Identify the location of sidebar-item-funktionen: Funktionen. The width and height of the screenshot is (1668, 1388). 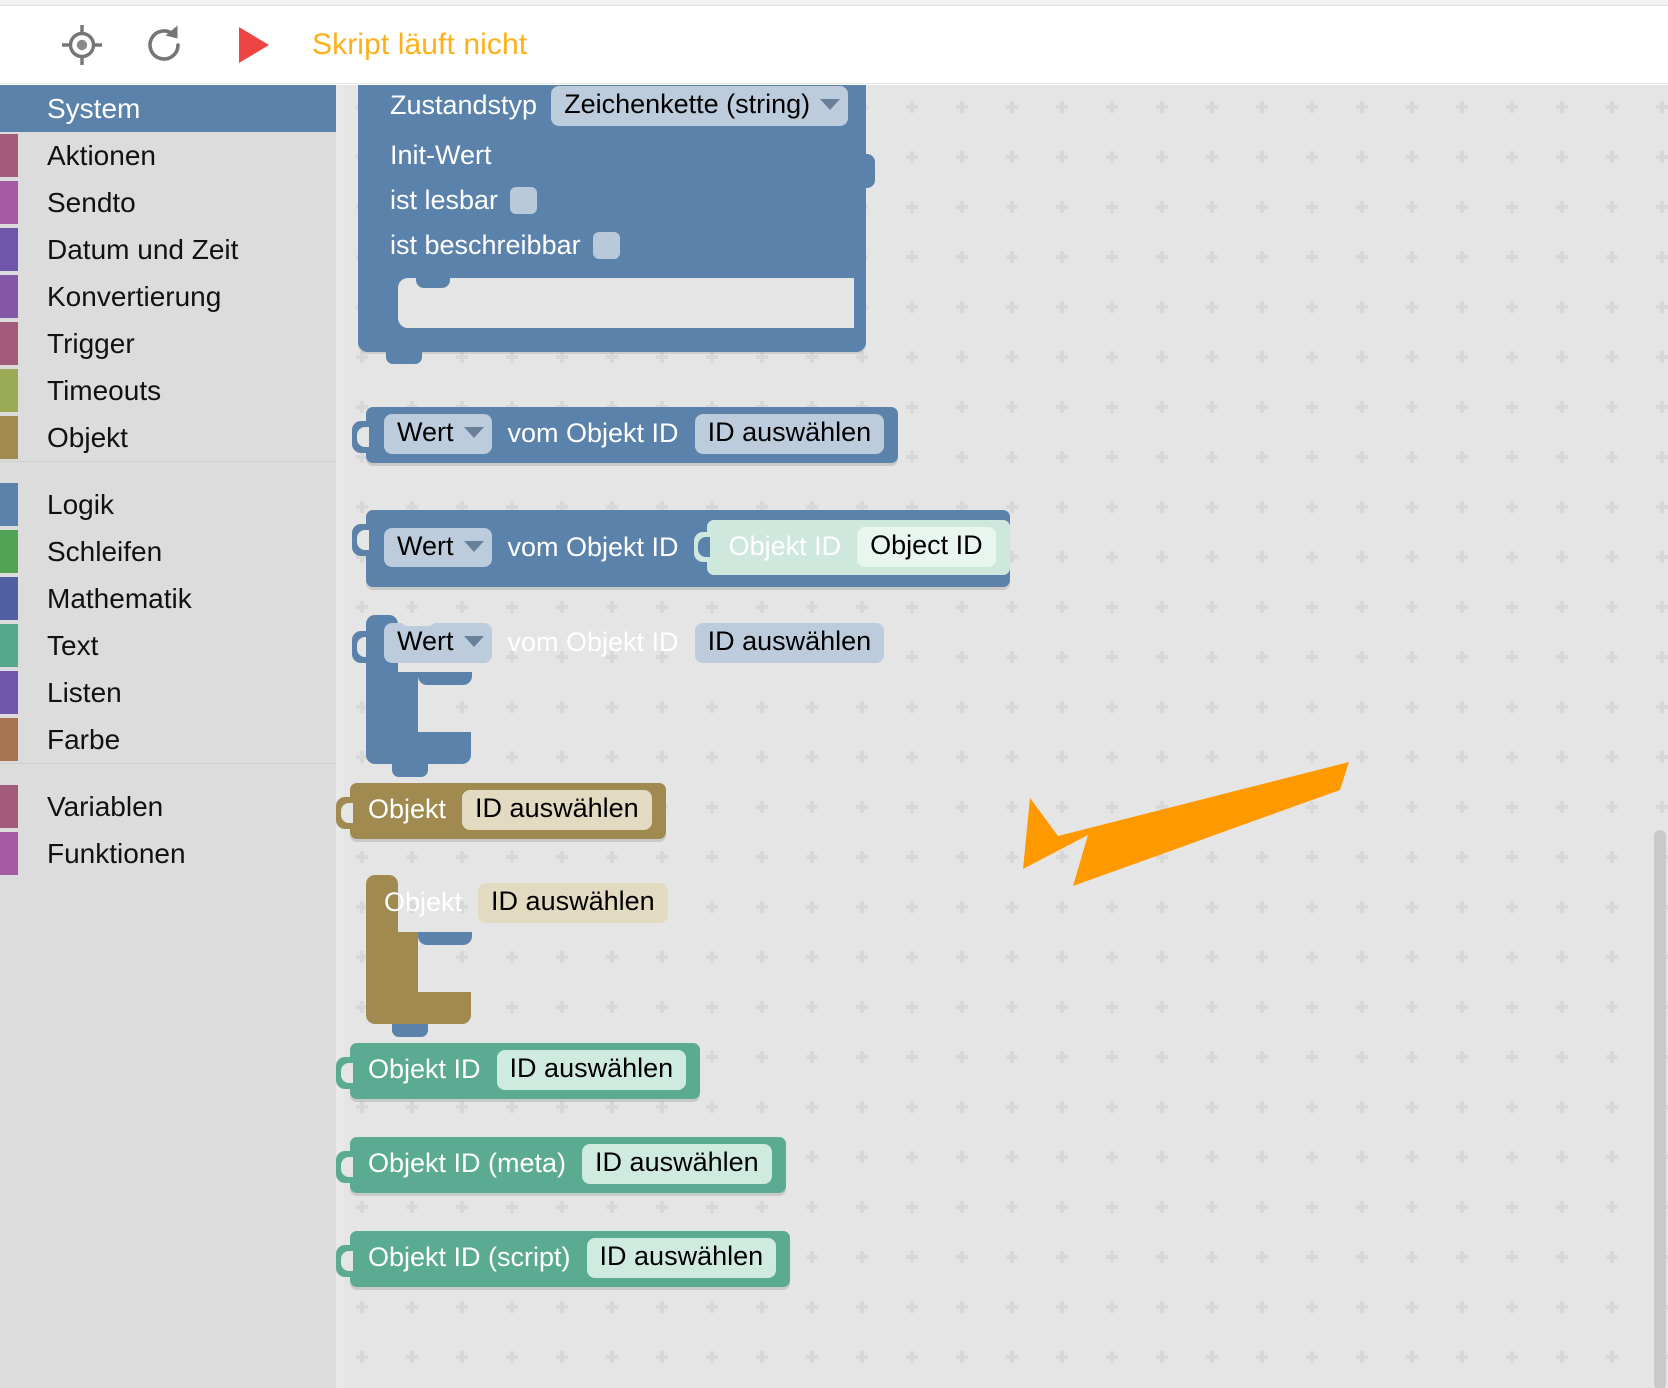
(168, 853).